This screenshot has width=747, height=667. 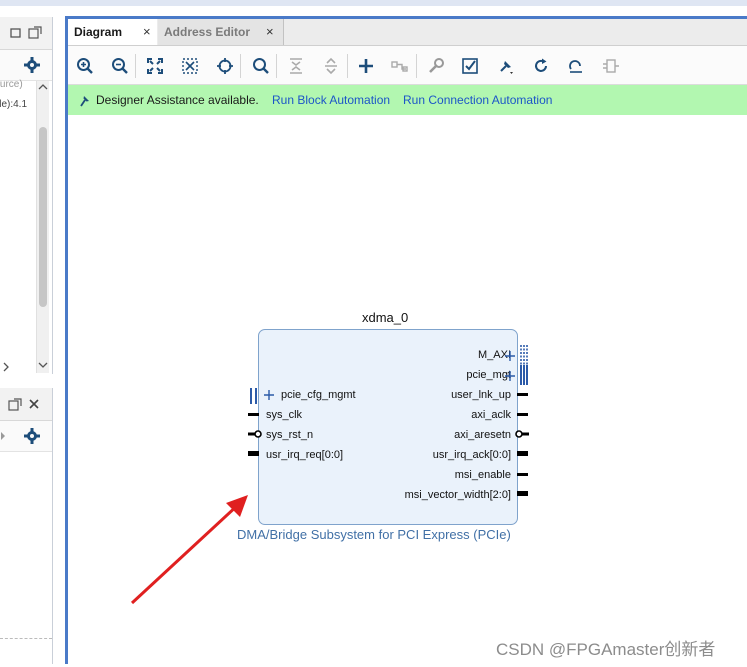 What do you see at coordinates (366, 66) in the screenshot?
I see `add-ip-icon` at bounding box center [366, 66].